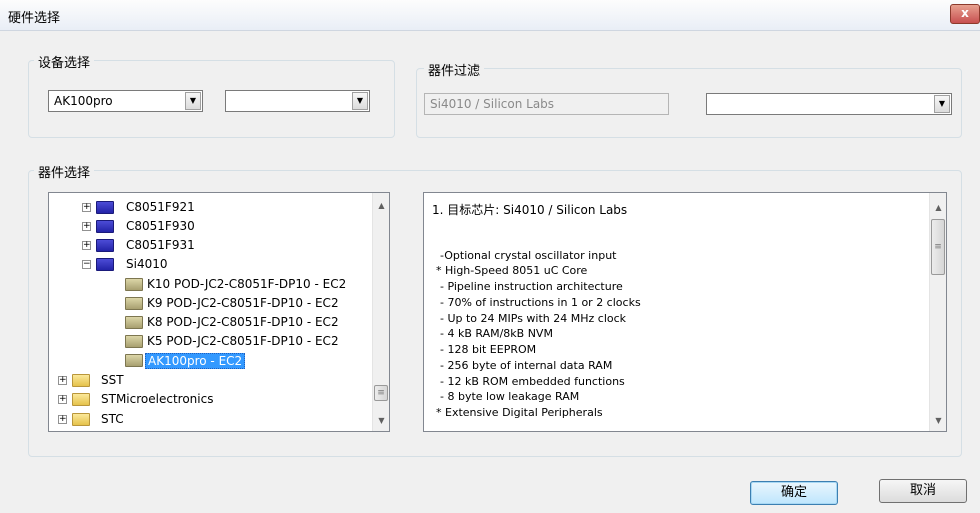 The width and height of the screenshot is (980, 513). I want to click on title-bar: 硬件选择 x, so click(490, 15).